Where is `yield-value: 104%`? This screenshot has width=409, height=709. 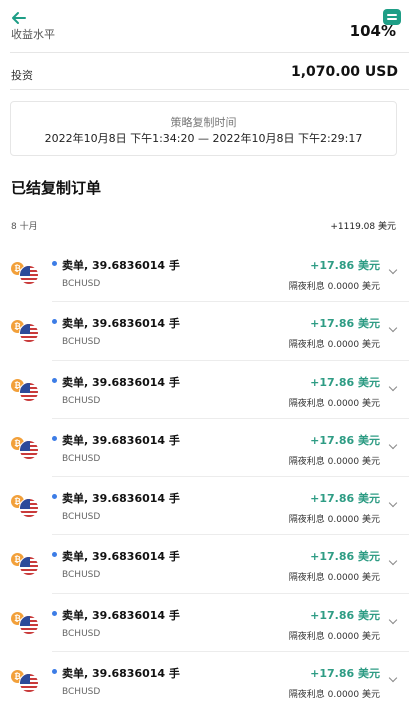
yield-value: 104% is located at coordinates (372, 31).